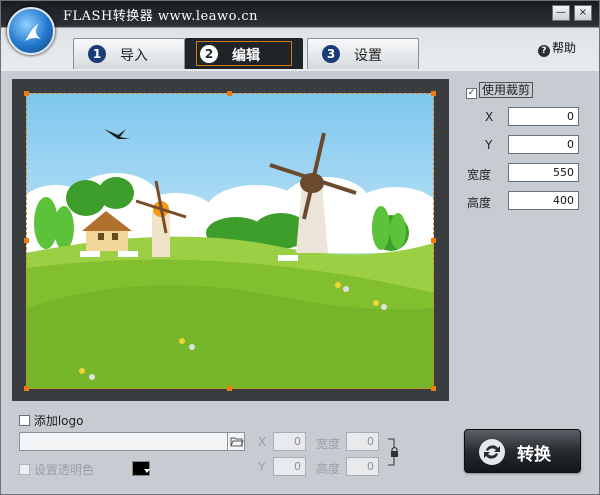 The width and height of the screenshot is (600, 495). What do you see at coordinates (433, 240) in the screenshot?
I see `crop-handle-right` at bounding box center [433, 240].